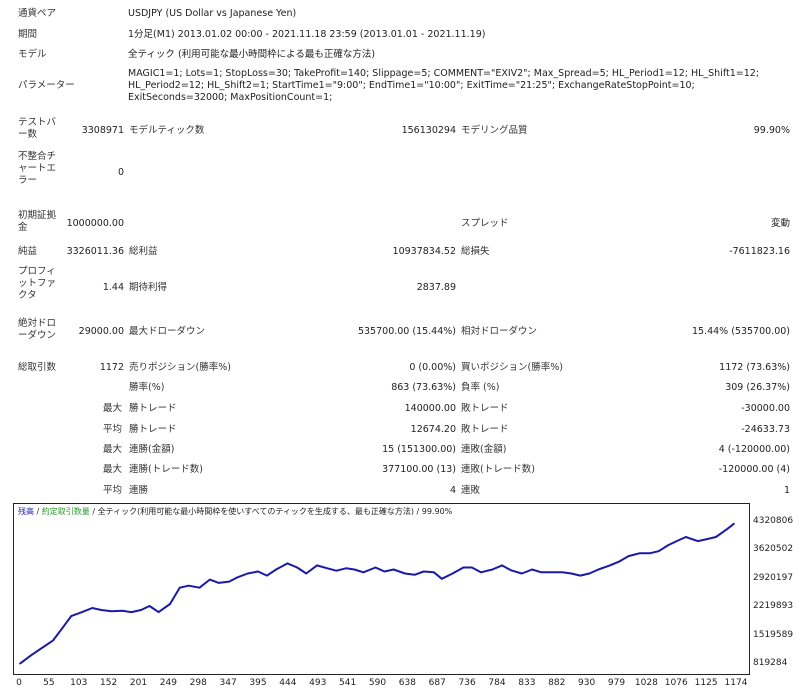  What do you see at coordinates (120, 172) in the screenshot?
I see `mismatch-errors-value: 0` at bounding box center [120, 172].